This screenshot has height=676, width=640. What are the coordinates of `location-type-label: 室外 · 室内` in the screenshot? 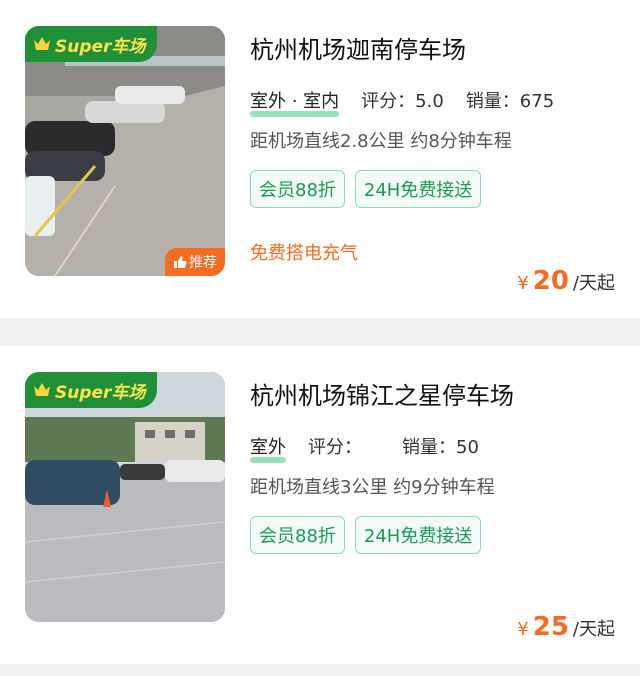 It's located at (295, 101).